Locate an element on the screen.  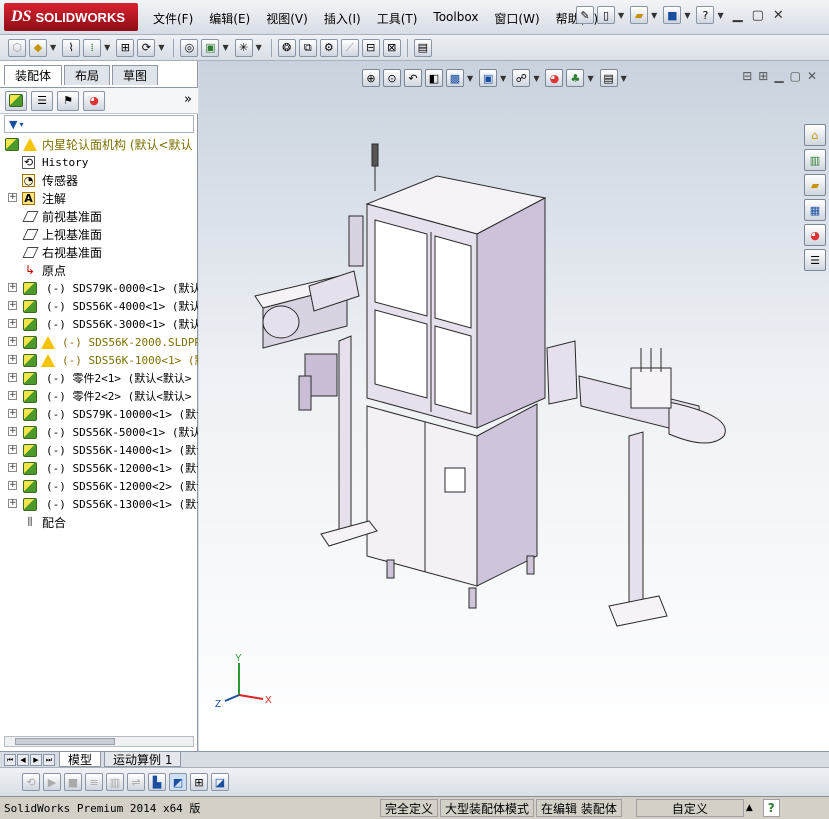
split-vertical-icon: ⊞ is located at coordinates (763, 76).